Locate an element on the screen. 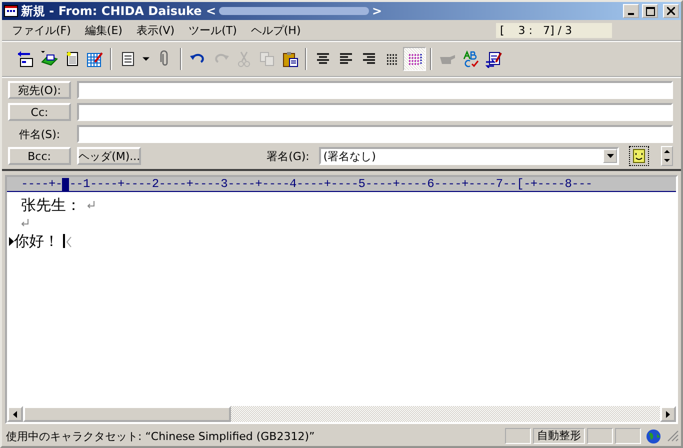 This screenshot has width=683, height=448. maximize-button is located at coordinates (650, 11).